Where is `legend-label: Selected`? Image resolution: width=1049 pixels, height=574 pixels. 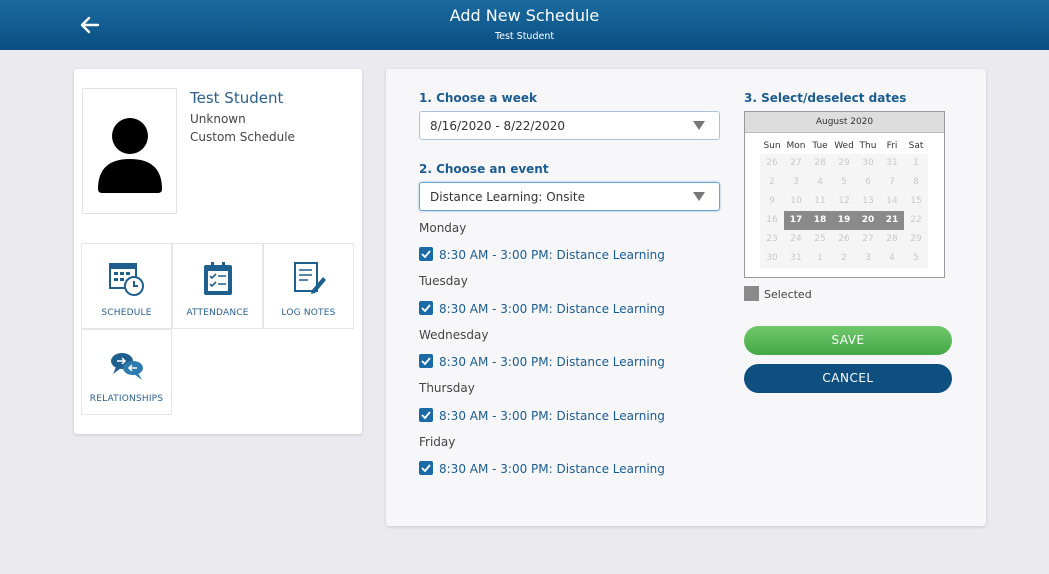
legend-label: Selected is located at coordinates (788, 294).